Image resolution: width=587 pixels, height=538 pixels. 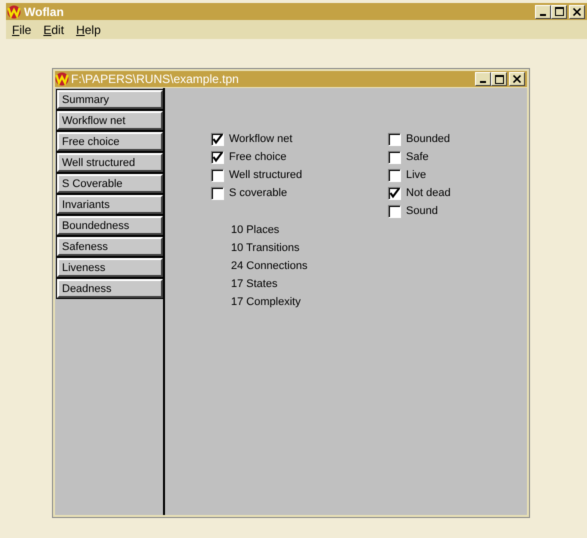 I want to click on menu-item: File, so click(x=22, y=29).